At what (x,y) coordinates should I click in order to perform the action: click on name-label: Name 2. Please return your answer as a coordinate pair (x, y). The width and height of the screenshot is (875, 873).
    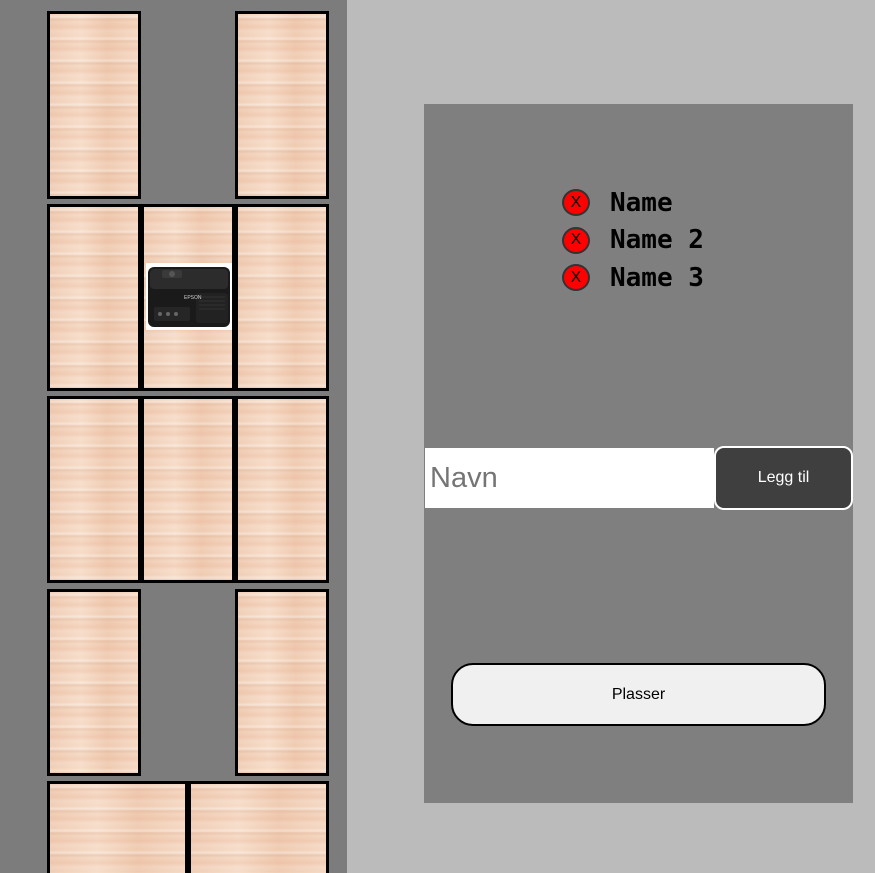
    Looking at the image, I should click on (657, 240).